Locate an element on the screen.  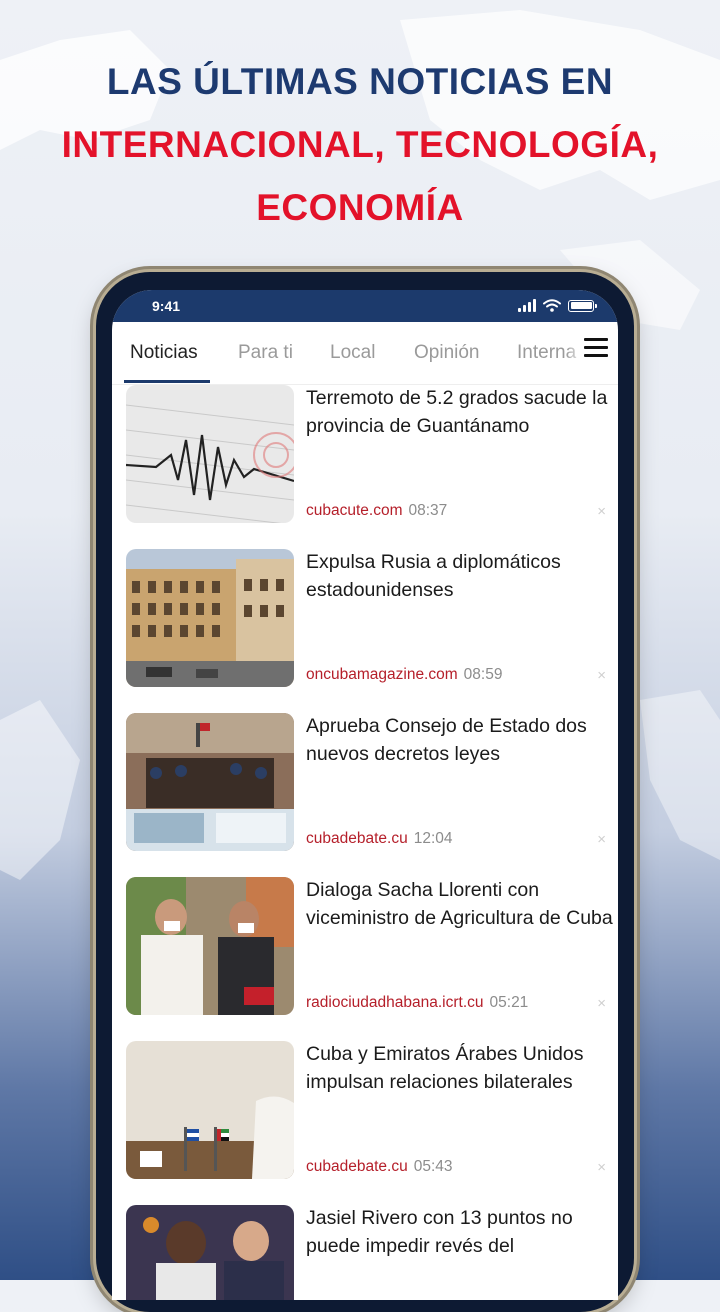
wifi-icon is located at coordinates (552, 305).